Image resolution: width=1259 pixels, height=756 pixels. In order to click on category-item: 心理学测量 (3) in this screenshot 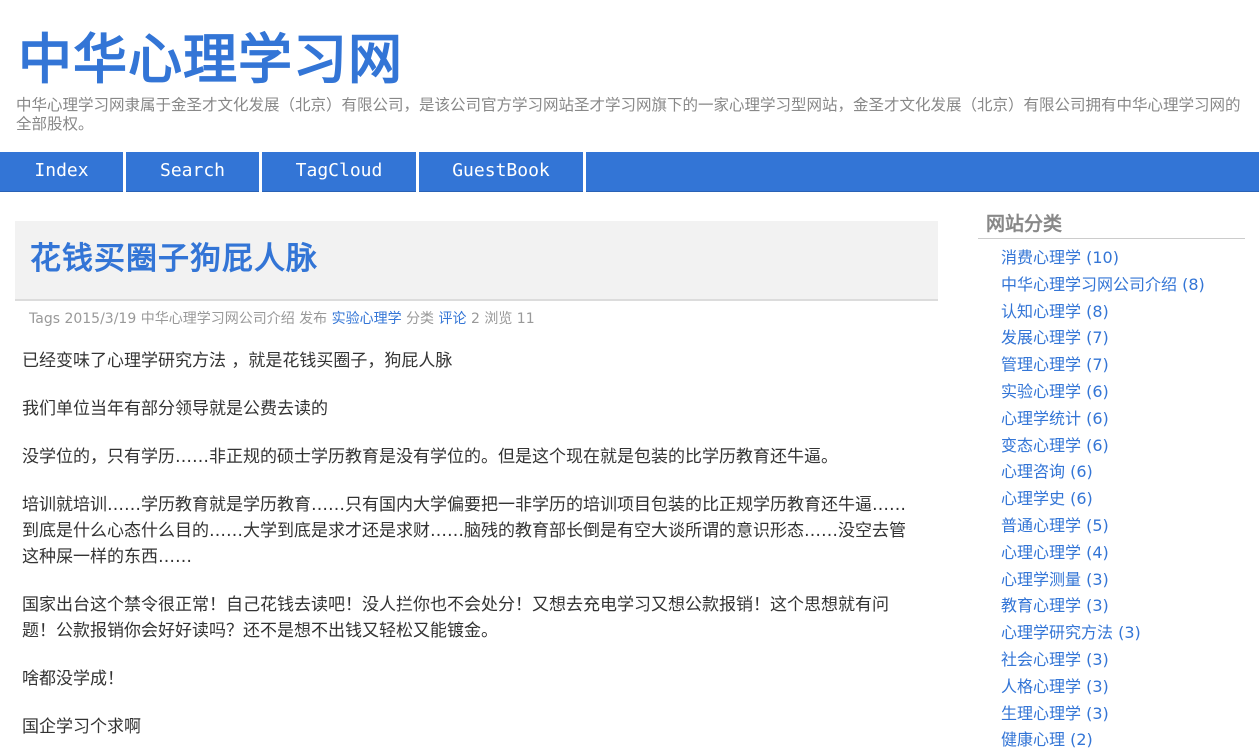, I will do `click(1111, 580)`.